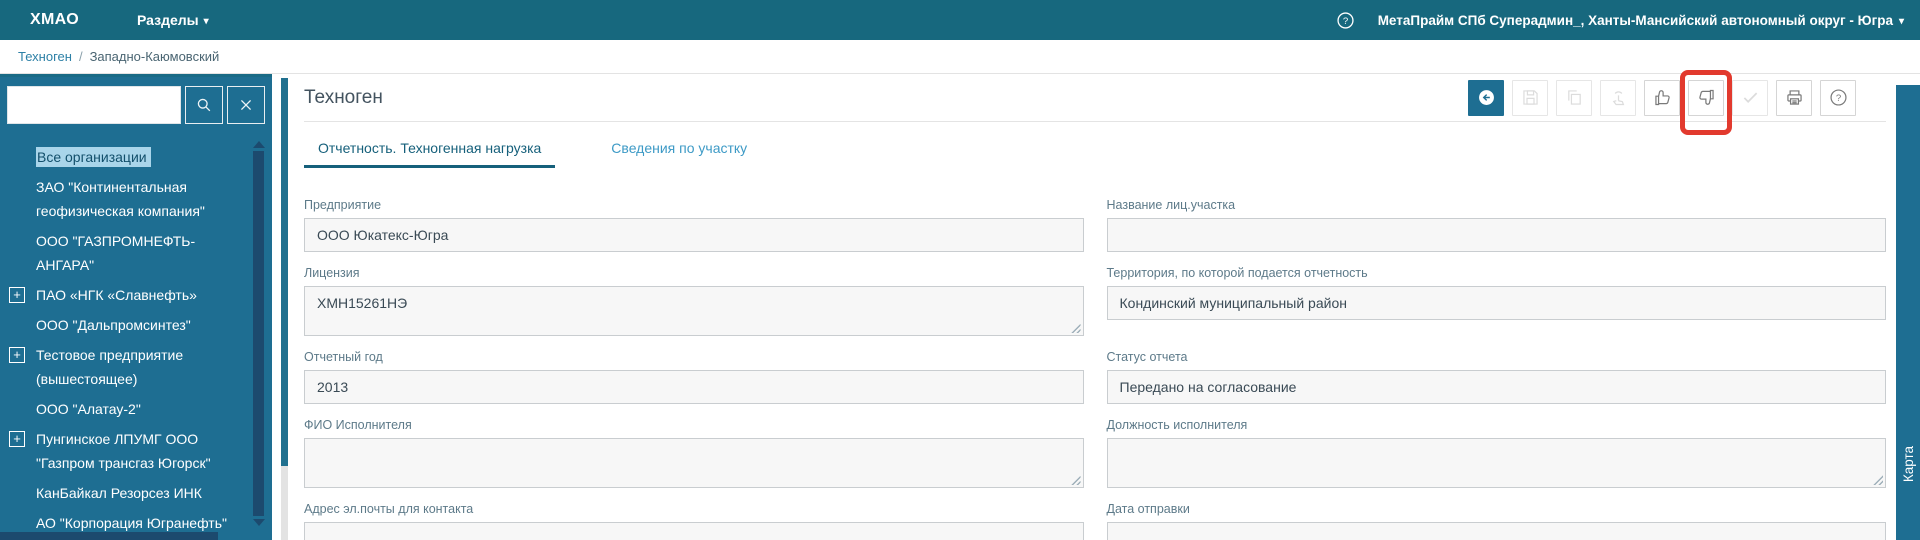 This screenshot has width=1920, height=540. Describe the element at coordinates (1706, 97) in the screenshot. I see `thumb-down-button` at that location.